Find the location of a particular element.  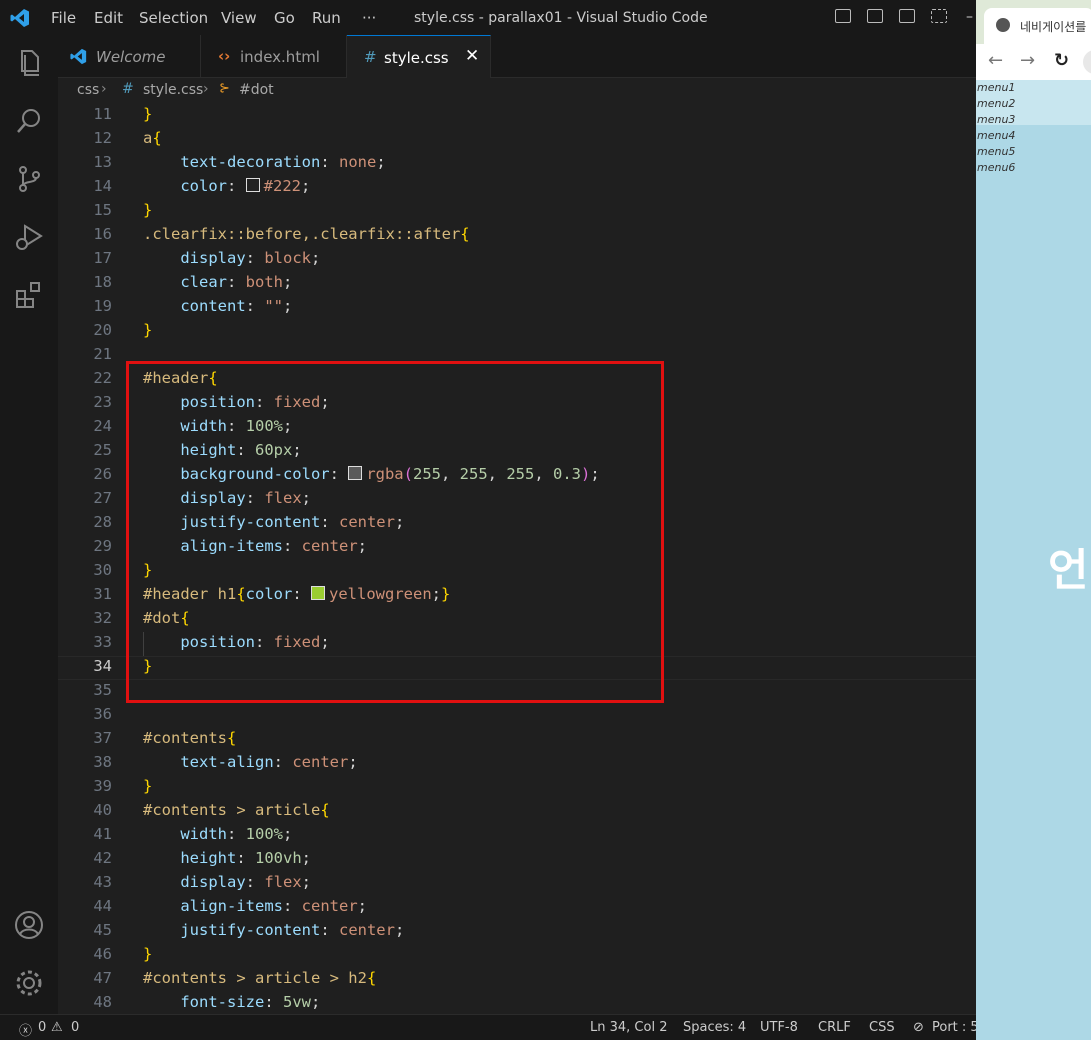

code-line: #contents > article > h2{ is located at coordinates (259, 978).